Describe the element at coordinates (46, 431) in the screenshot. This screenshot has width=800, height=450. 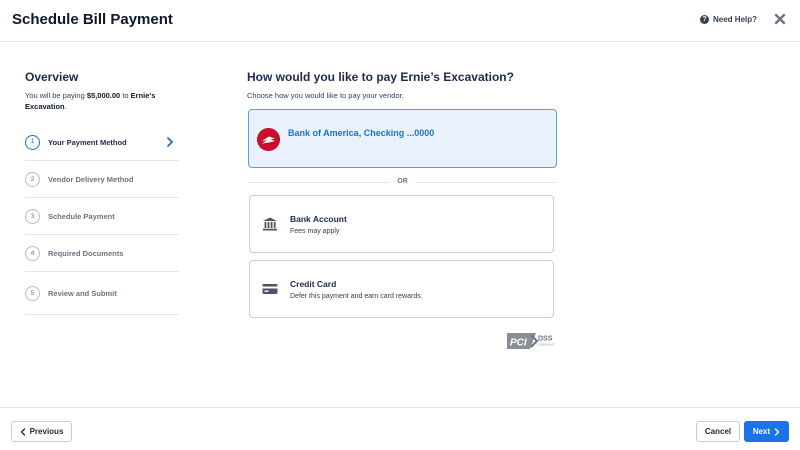
I see `previous-label: Previous` at that location.